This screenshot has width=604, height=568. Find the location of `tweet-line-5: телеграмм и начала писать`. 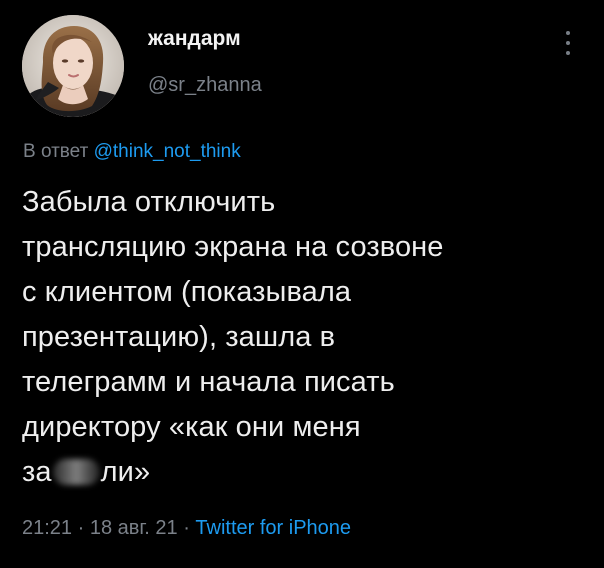

tweet-line-5: телеграмм и начала писать is located at coordinates (208, 382).